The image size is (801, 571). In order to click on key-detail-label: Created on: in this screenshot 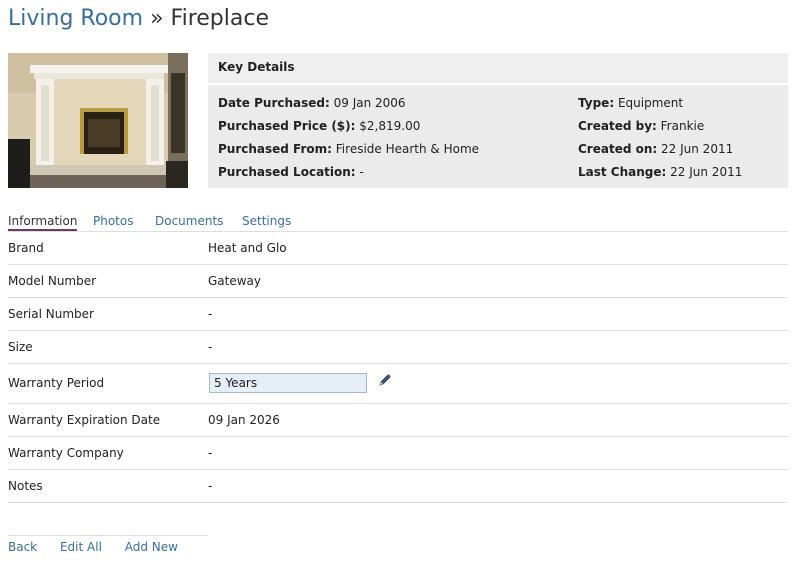, I will do `click(618, 149)`.